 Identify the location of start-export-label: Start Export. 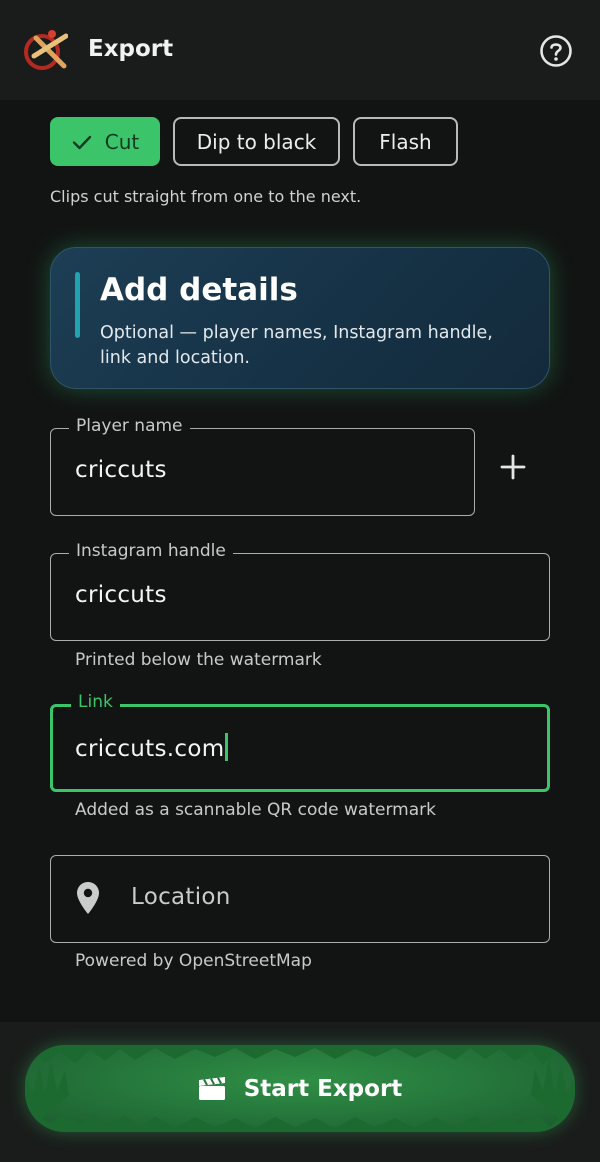
(323, 1088).